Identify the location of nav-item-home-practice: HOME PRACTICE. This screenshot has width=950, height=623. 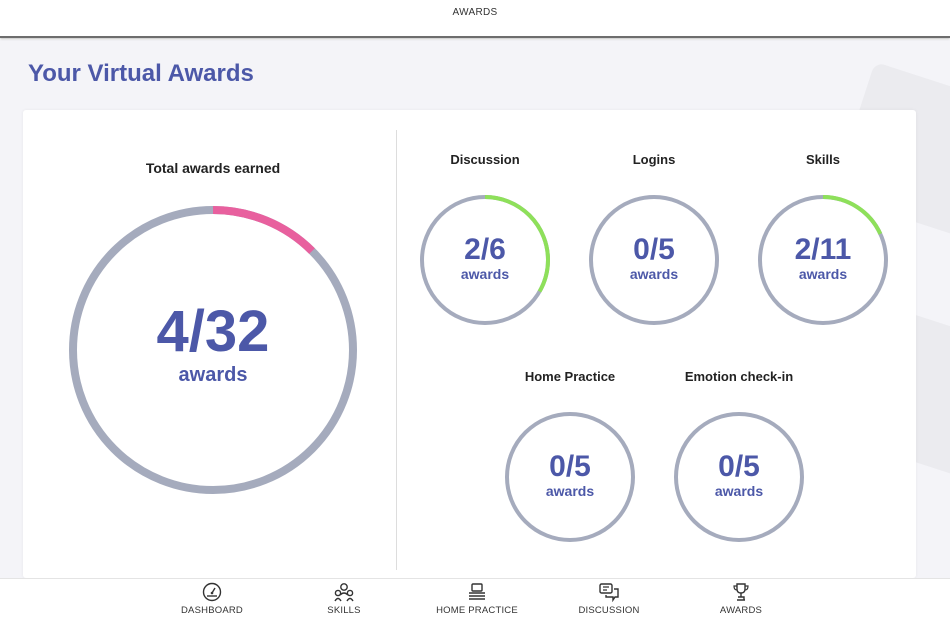
(477, 599).